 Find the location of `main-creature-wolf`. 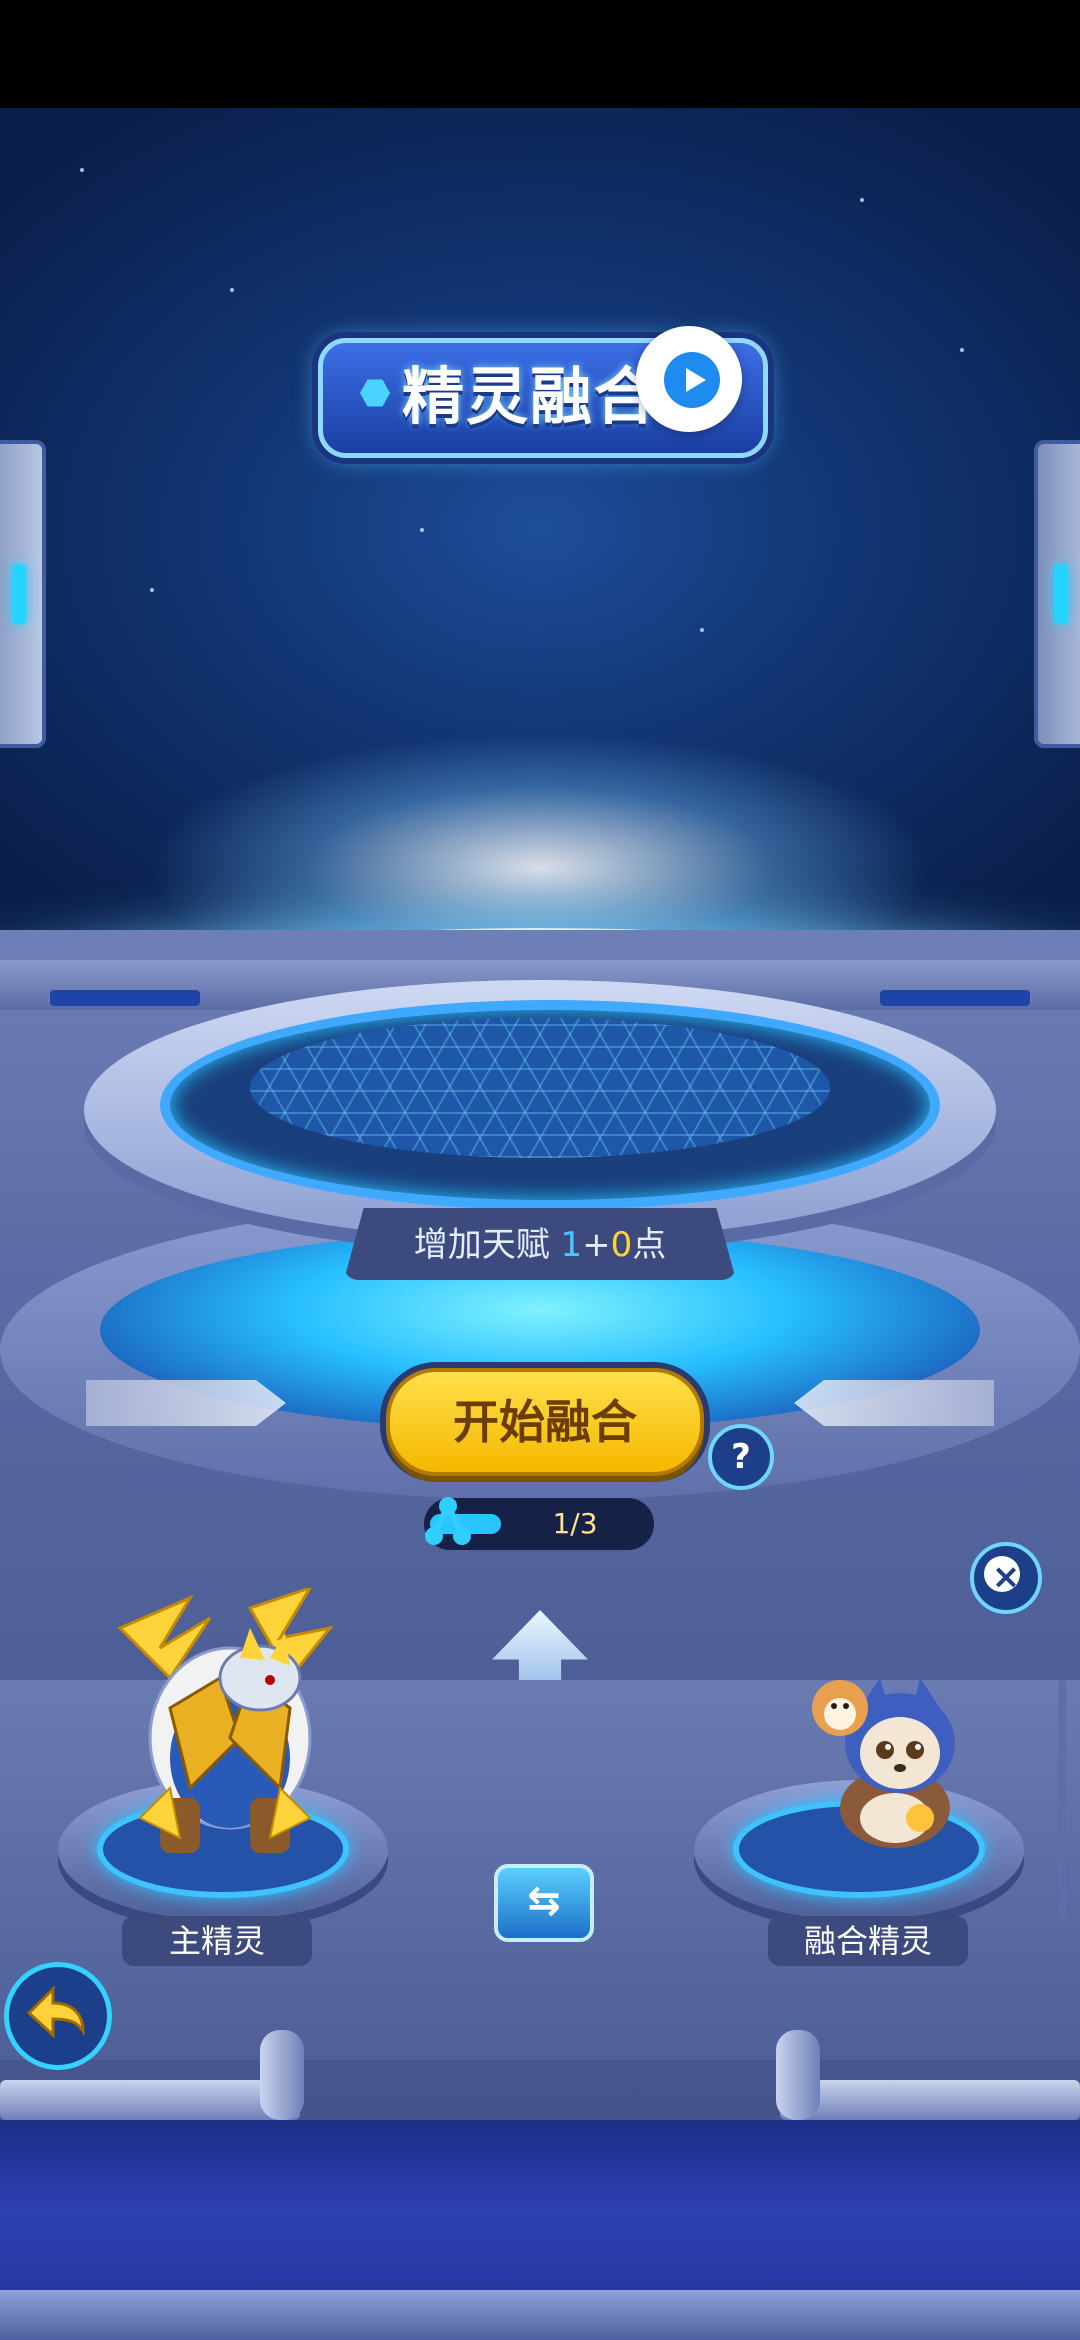

main-creature-wolf is located at coordinates (225, 1728).